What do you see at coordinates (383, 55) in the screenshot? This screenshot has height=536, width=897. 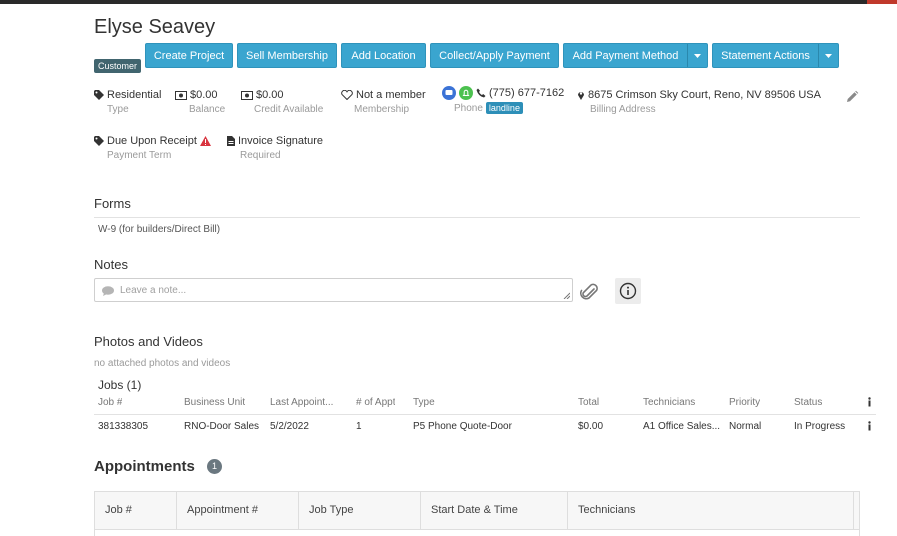 I see `add-location-button: Add Location` at bounding box center [383, 55].